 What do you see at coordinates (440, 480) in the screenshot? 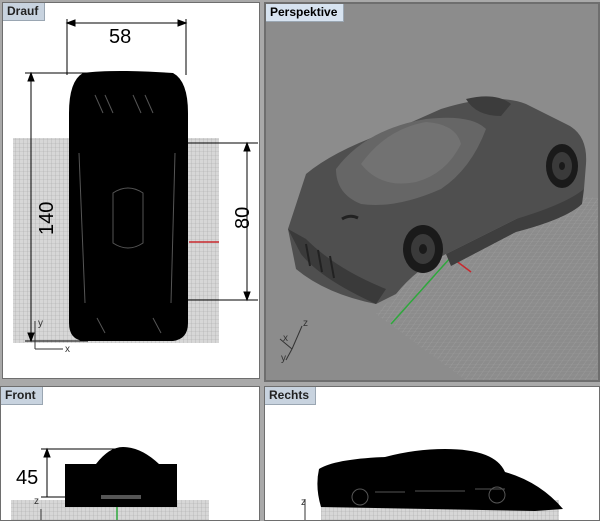
I see `car-side-silhouette` at bounding box center [440, 480].